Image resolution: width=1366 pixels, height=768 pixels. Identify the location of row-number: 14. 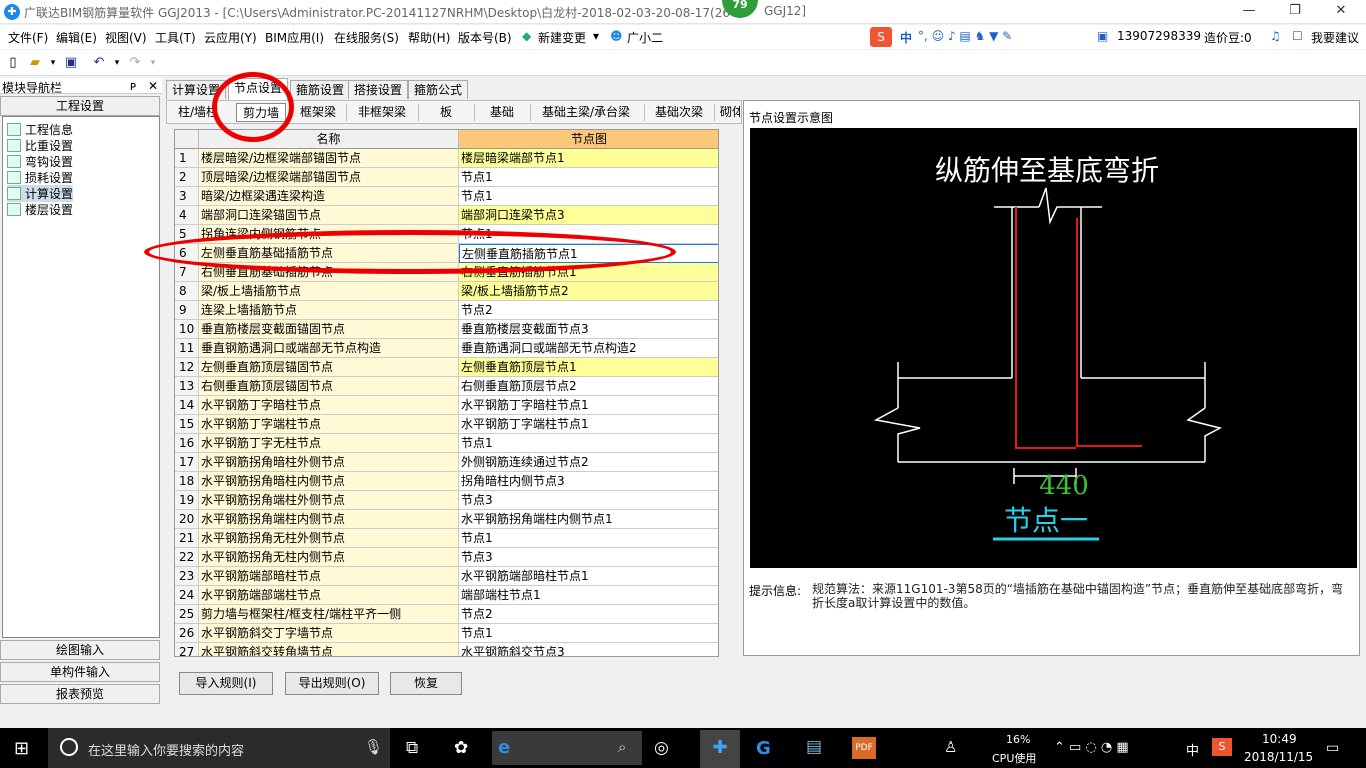
(187, 405).